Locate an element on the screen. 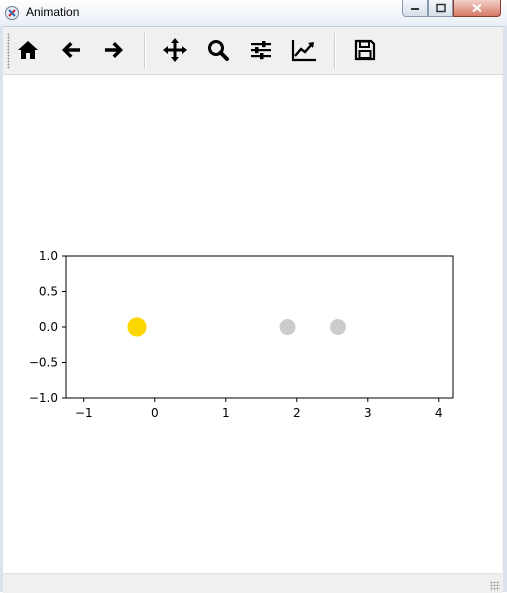  minimize-button is located at coordinates (415, 8).